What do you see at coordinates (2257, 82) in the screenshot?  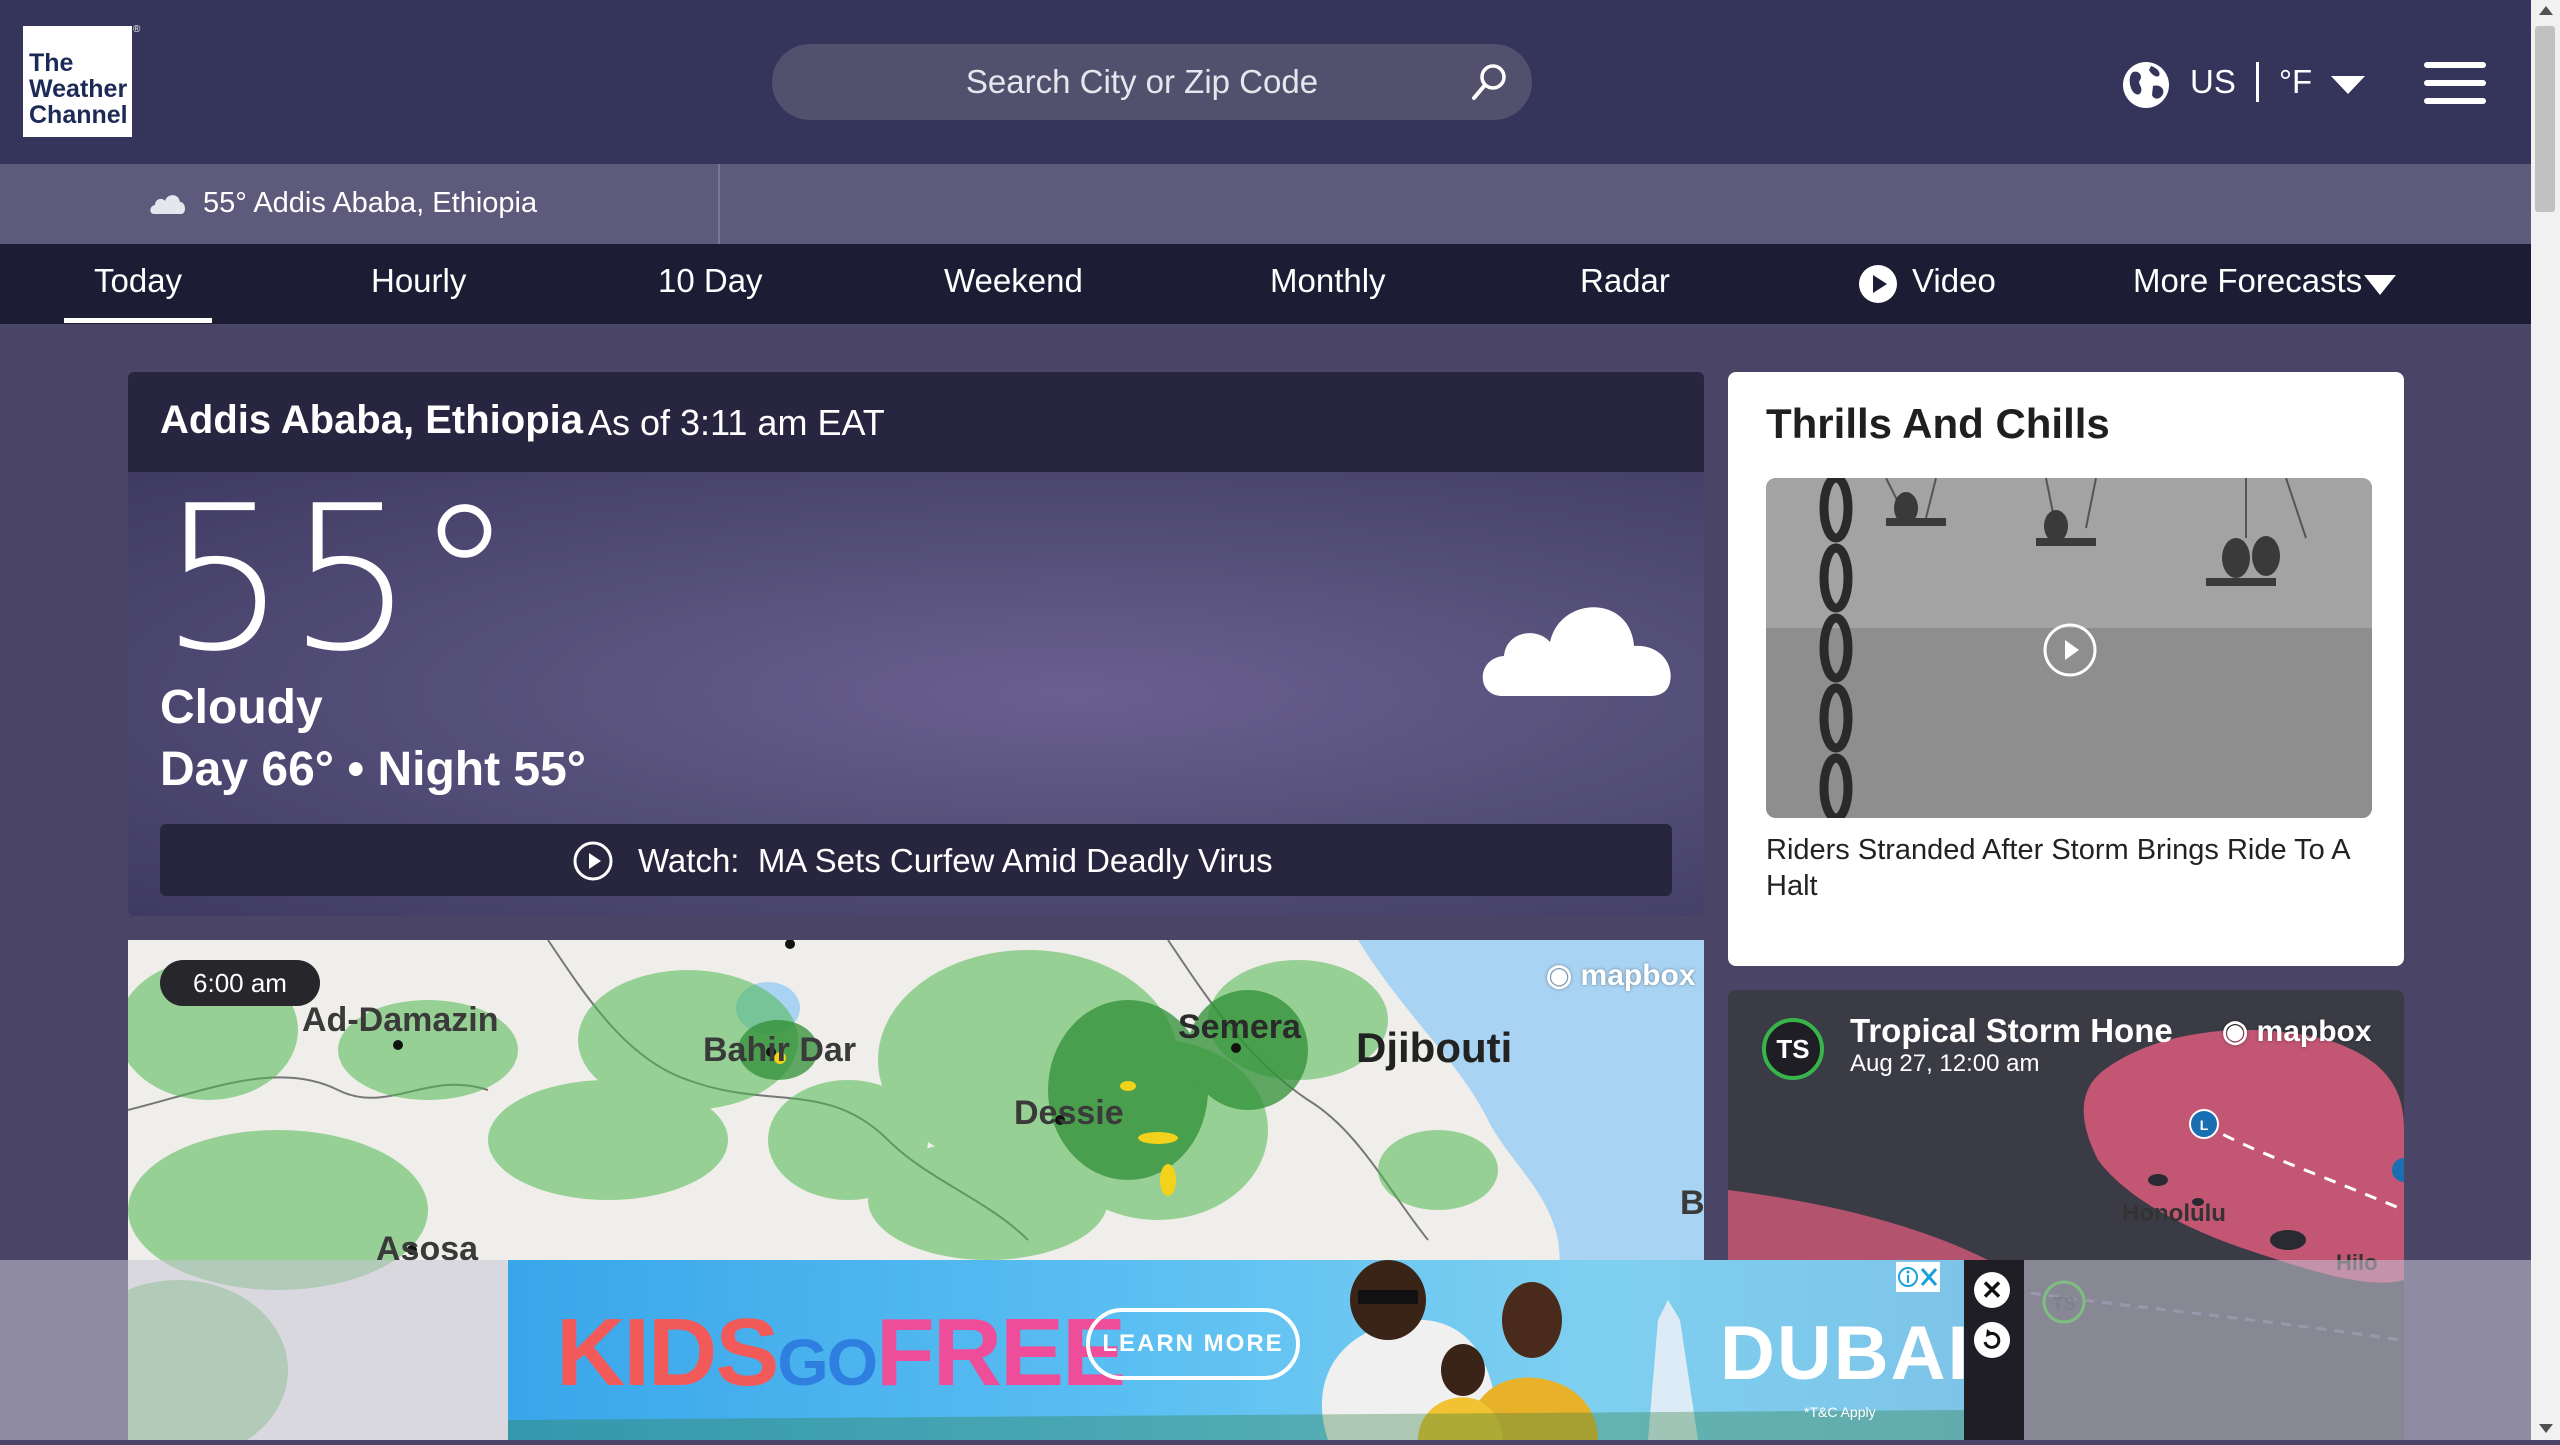 I see `locale-divider` at bounding box center [2257, 82].